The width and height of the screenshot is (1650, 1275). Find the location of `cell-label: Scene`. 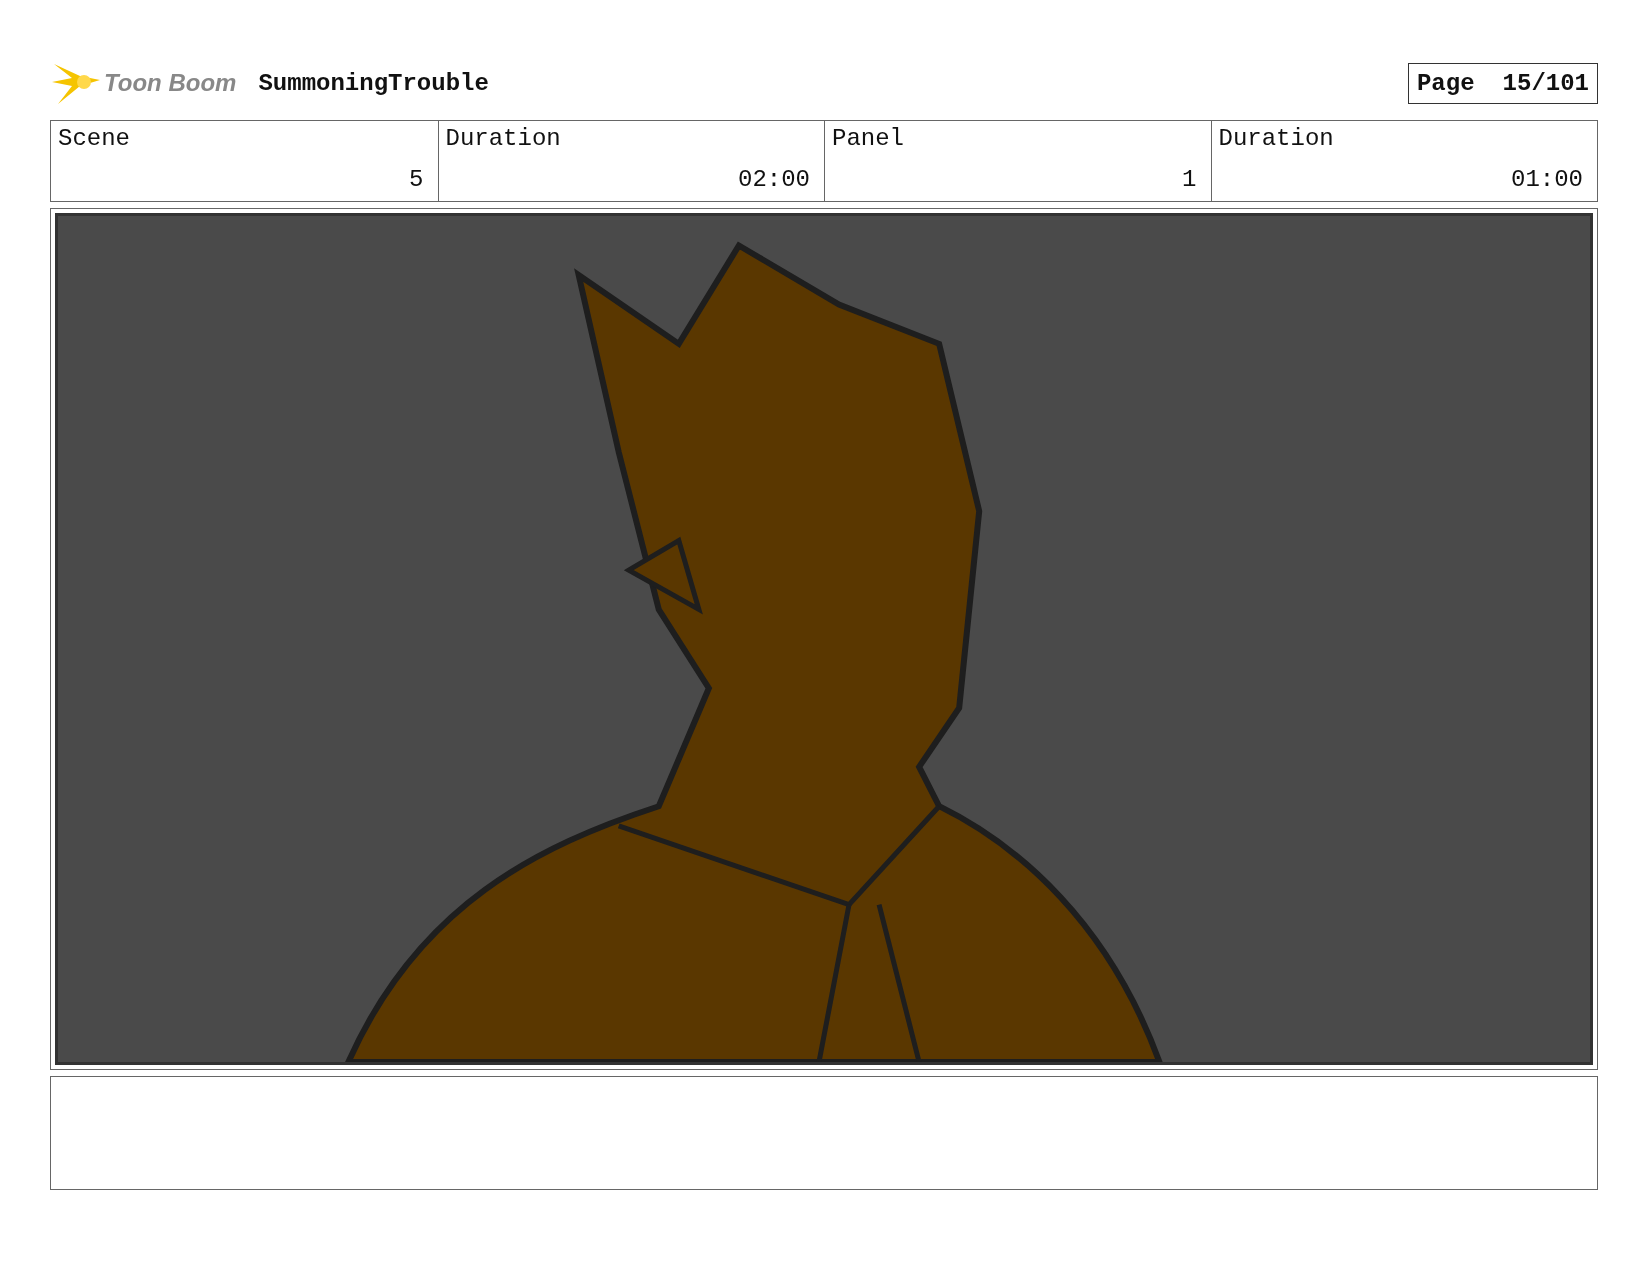

cell-label: Scene is located at coordinates (94, 138).